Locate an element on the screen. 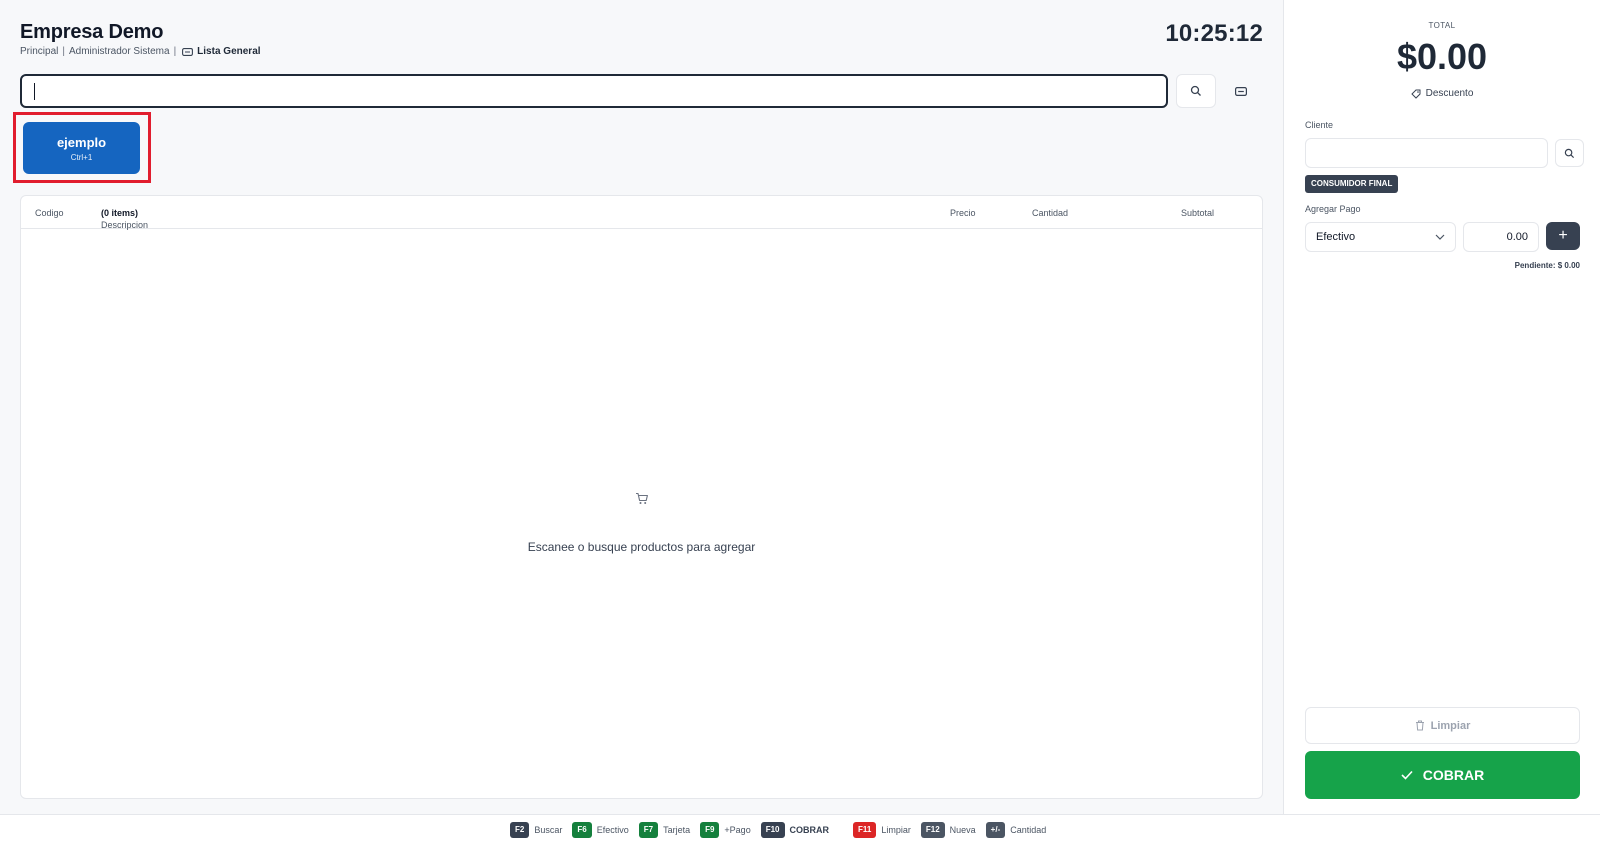 This screenshot has width=1600, height=843. add-payment-button: + is located at coordinates (1563, 236).